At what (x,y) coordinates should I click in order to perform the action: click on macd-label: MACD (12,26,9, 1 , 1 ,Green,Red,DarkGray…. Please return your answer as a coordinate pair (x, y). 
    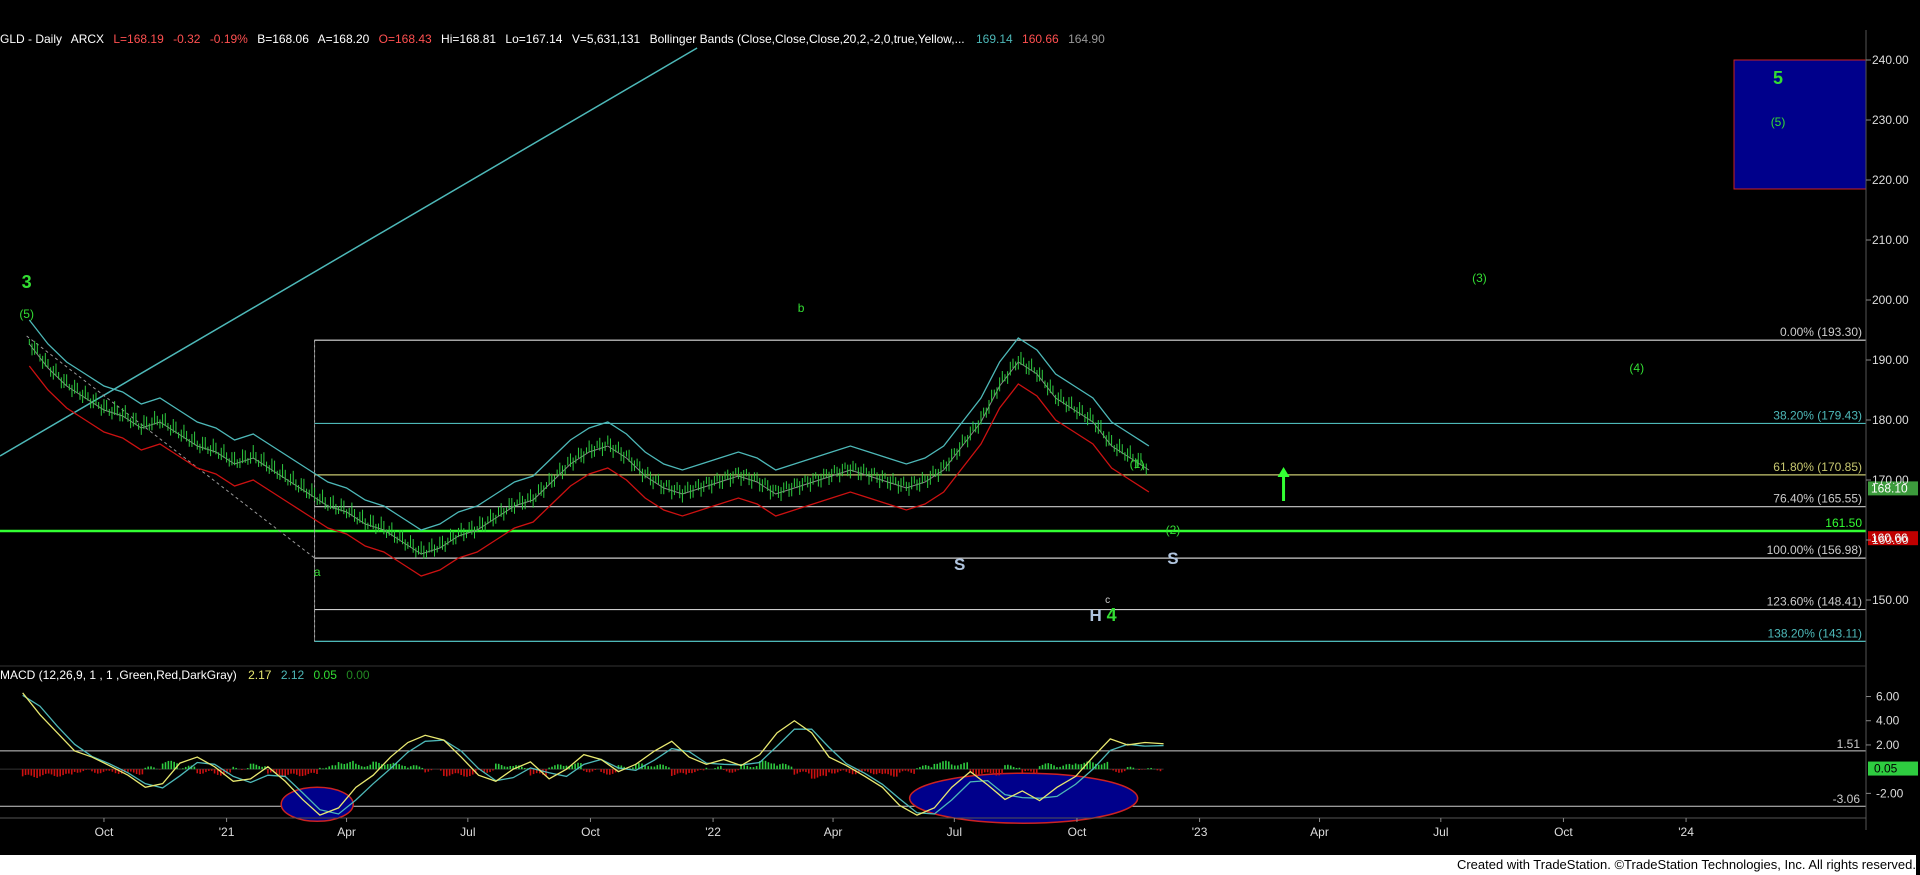
    Looking at the image, I should click on (118, 675).